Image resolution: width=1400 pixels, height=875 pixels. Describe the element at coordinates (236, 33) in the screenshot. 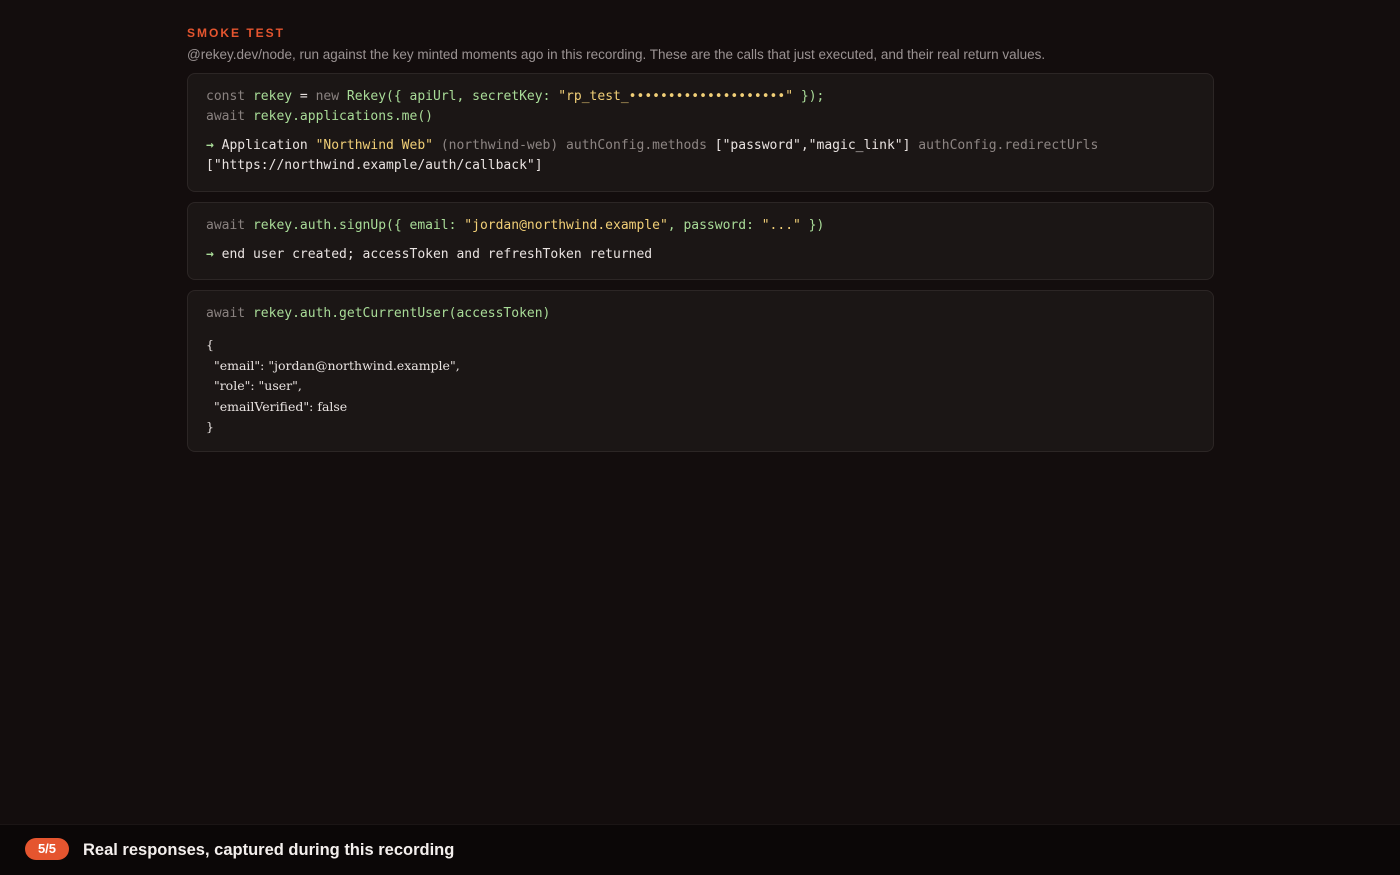

I see `section-eyebrow: SMOKE TEST` at that location.